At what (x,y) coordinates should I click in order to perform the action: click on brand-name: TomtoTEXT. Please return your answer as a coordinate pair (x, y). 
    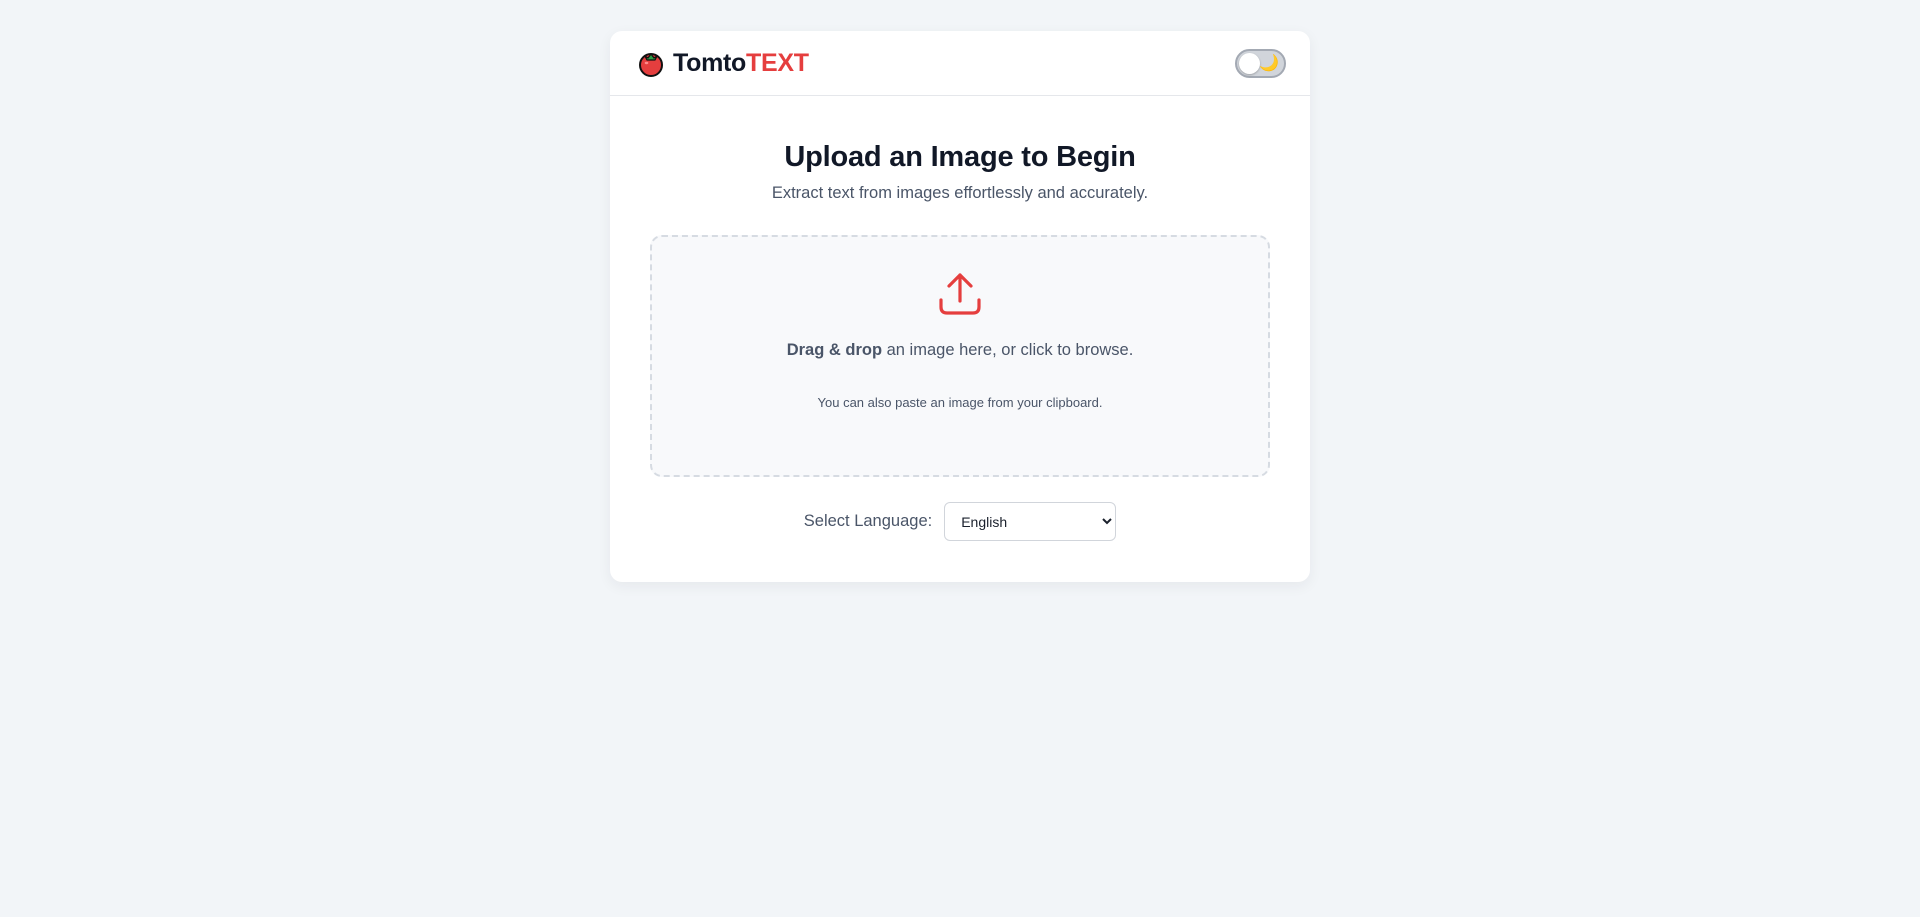
    Looking at the image, I should click on (741, 63).